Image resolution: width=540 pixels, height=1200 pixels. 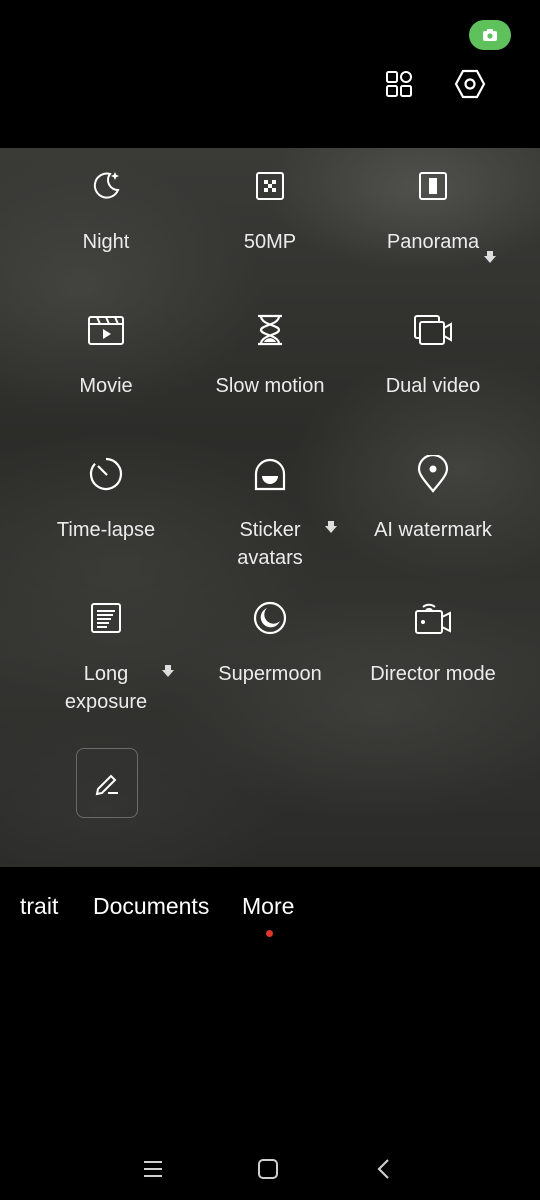 What do you see at coordinates (270, 386) in the screenshot?
I see `mode-label: Slow motion` at bounding box center [270, 386].